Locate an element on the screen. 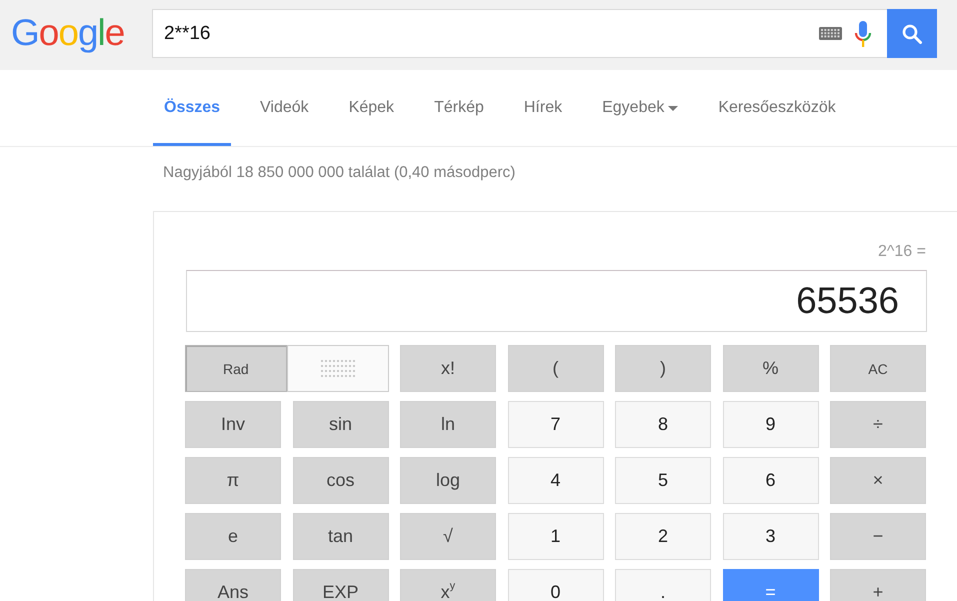 The width and height of the screenshot is (957, 601). calculator-key: tan is located at coordinates (340, 536).